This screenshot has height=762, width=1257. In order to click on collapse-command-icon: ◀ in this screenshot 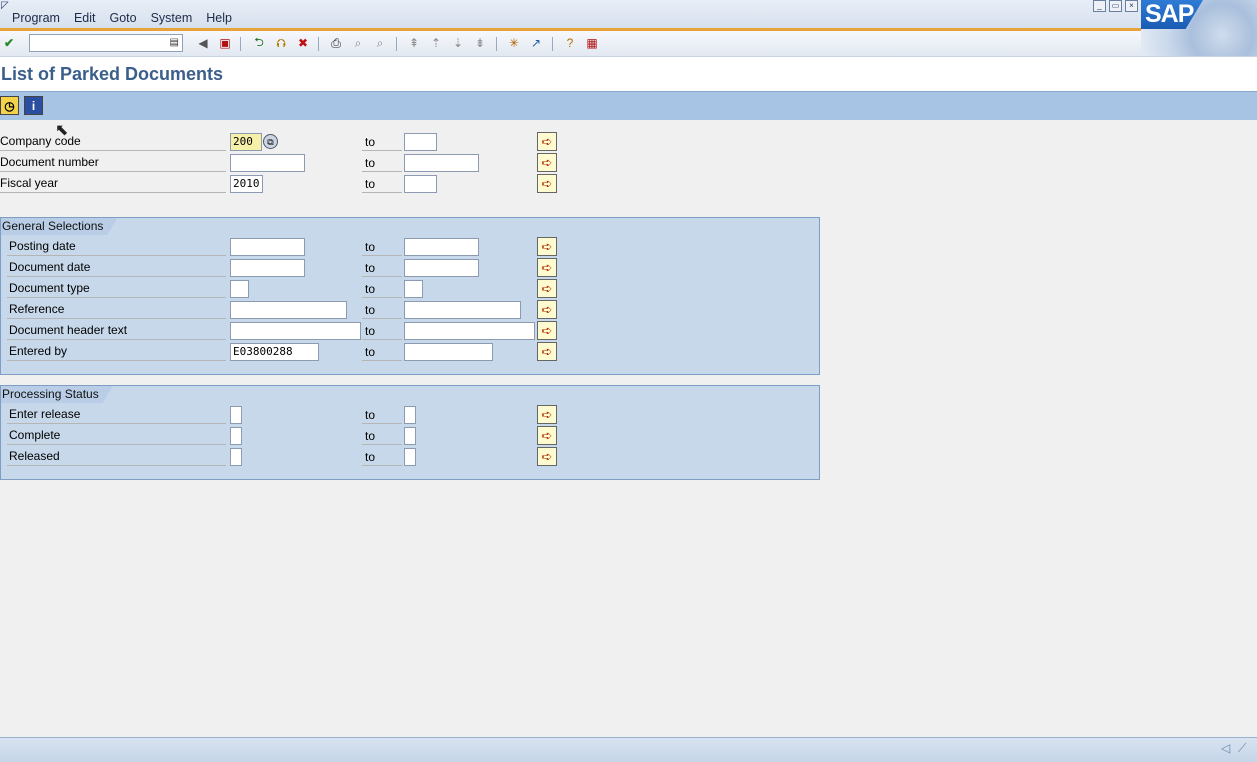, I will do `click(203, 43)`.